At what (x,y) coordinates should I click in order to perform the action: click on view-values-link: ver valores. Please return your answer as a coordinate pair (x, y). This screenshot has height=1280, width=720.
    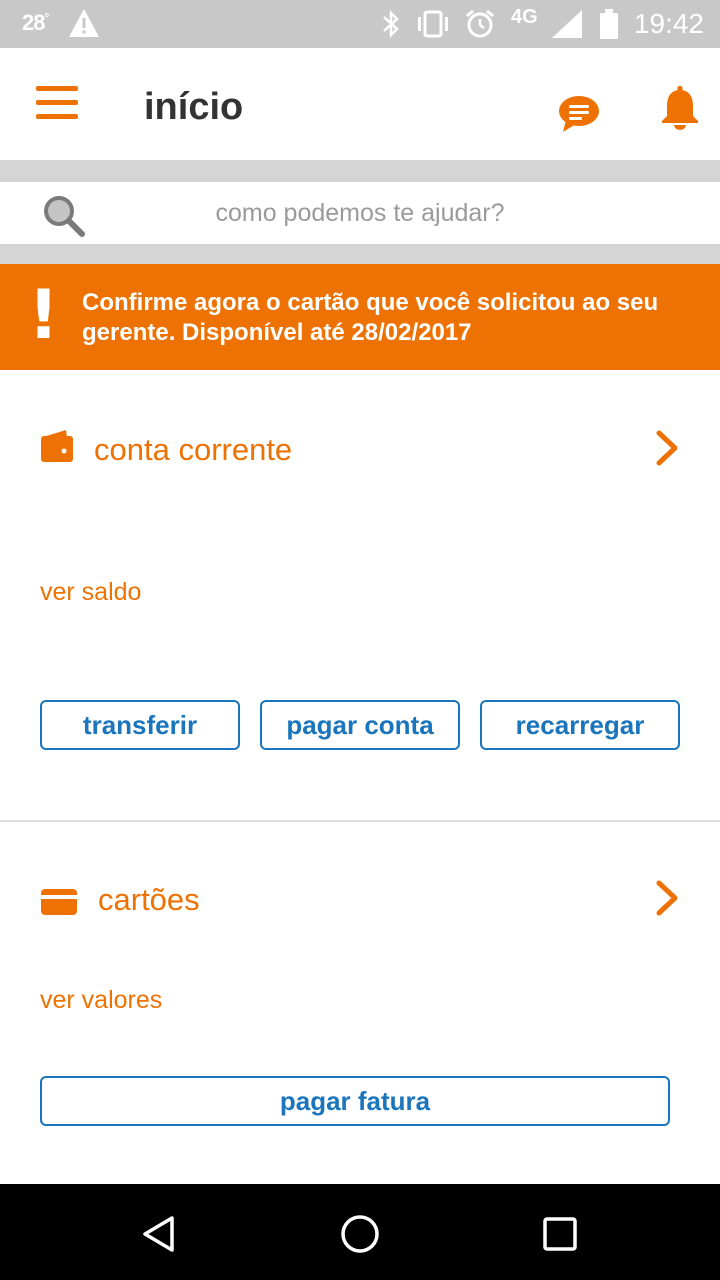
    Looking at the image, I should click on (101, 1000).